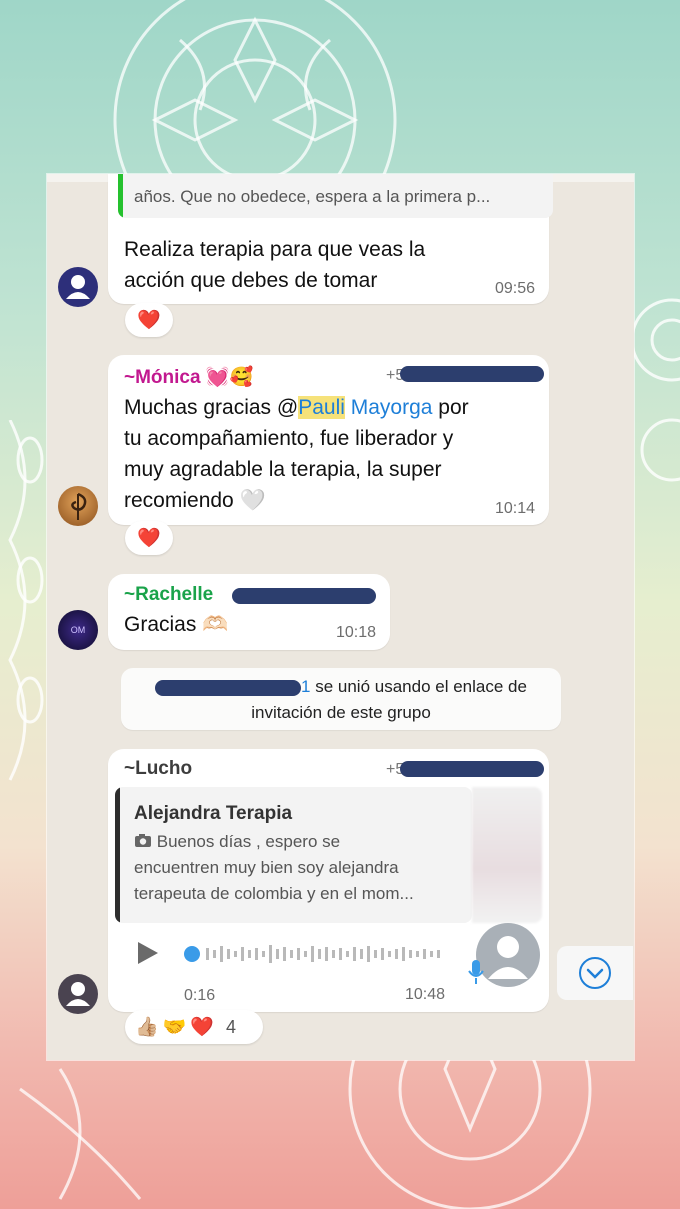  Describe the element at coordinates (275, 249) in the screenshot. I see `message-text-line: Realiza terapia para que veas la` at that location.